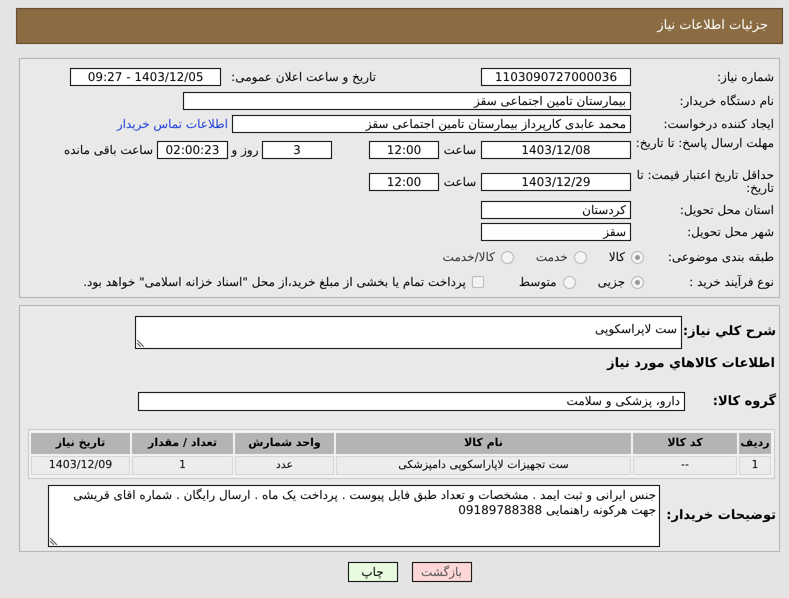  I want to click on field-label: طبقه بندی موضوعی:, so click(720, 257).